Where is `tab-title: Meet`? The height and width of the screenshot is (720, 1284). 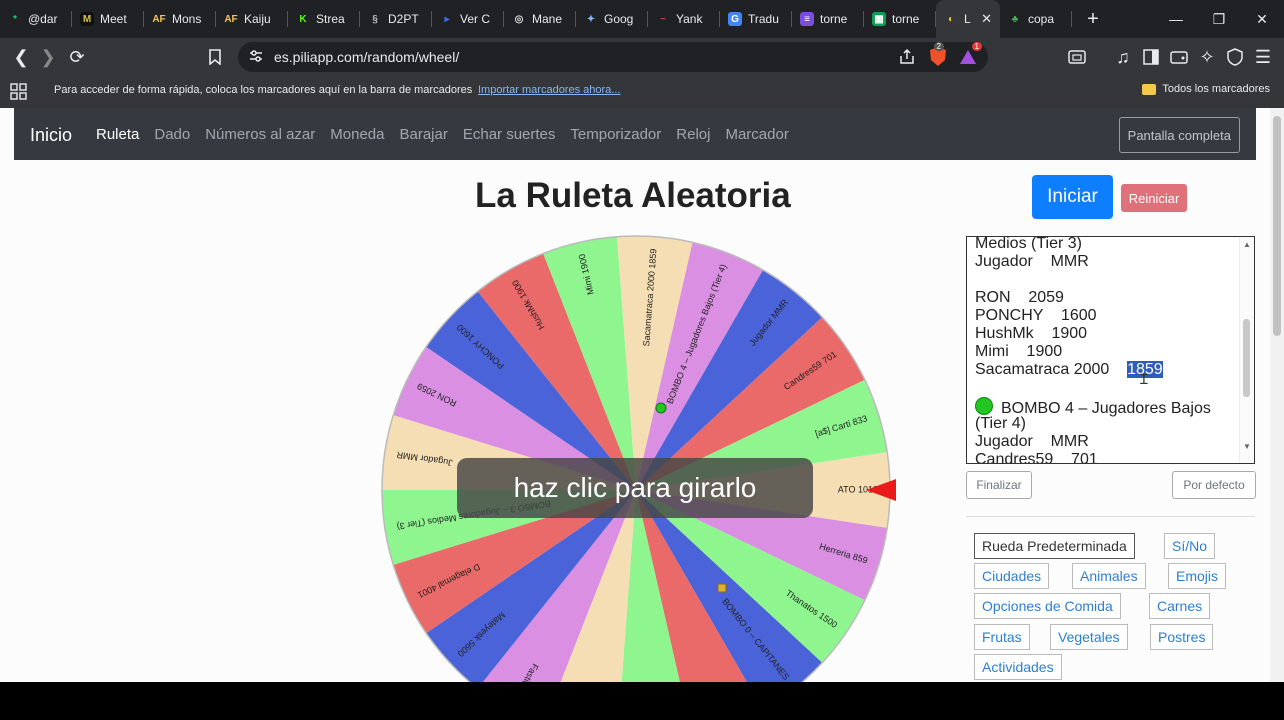 tab-title: Meet is located at coordinates (113, 19).